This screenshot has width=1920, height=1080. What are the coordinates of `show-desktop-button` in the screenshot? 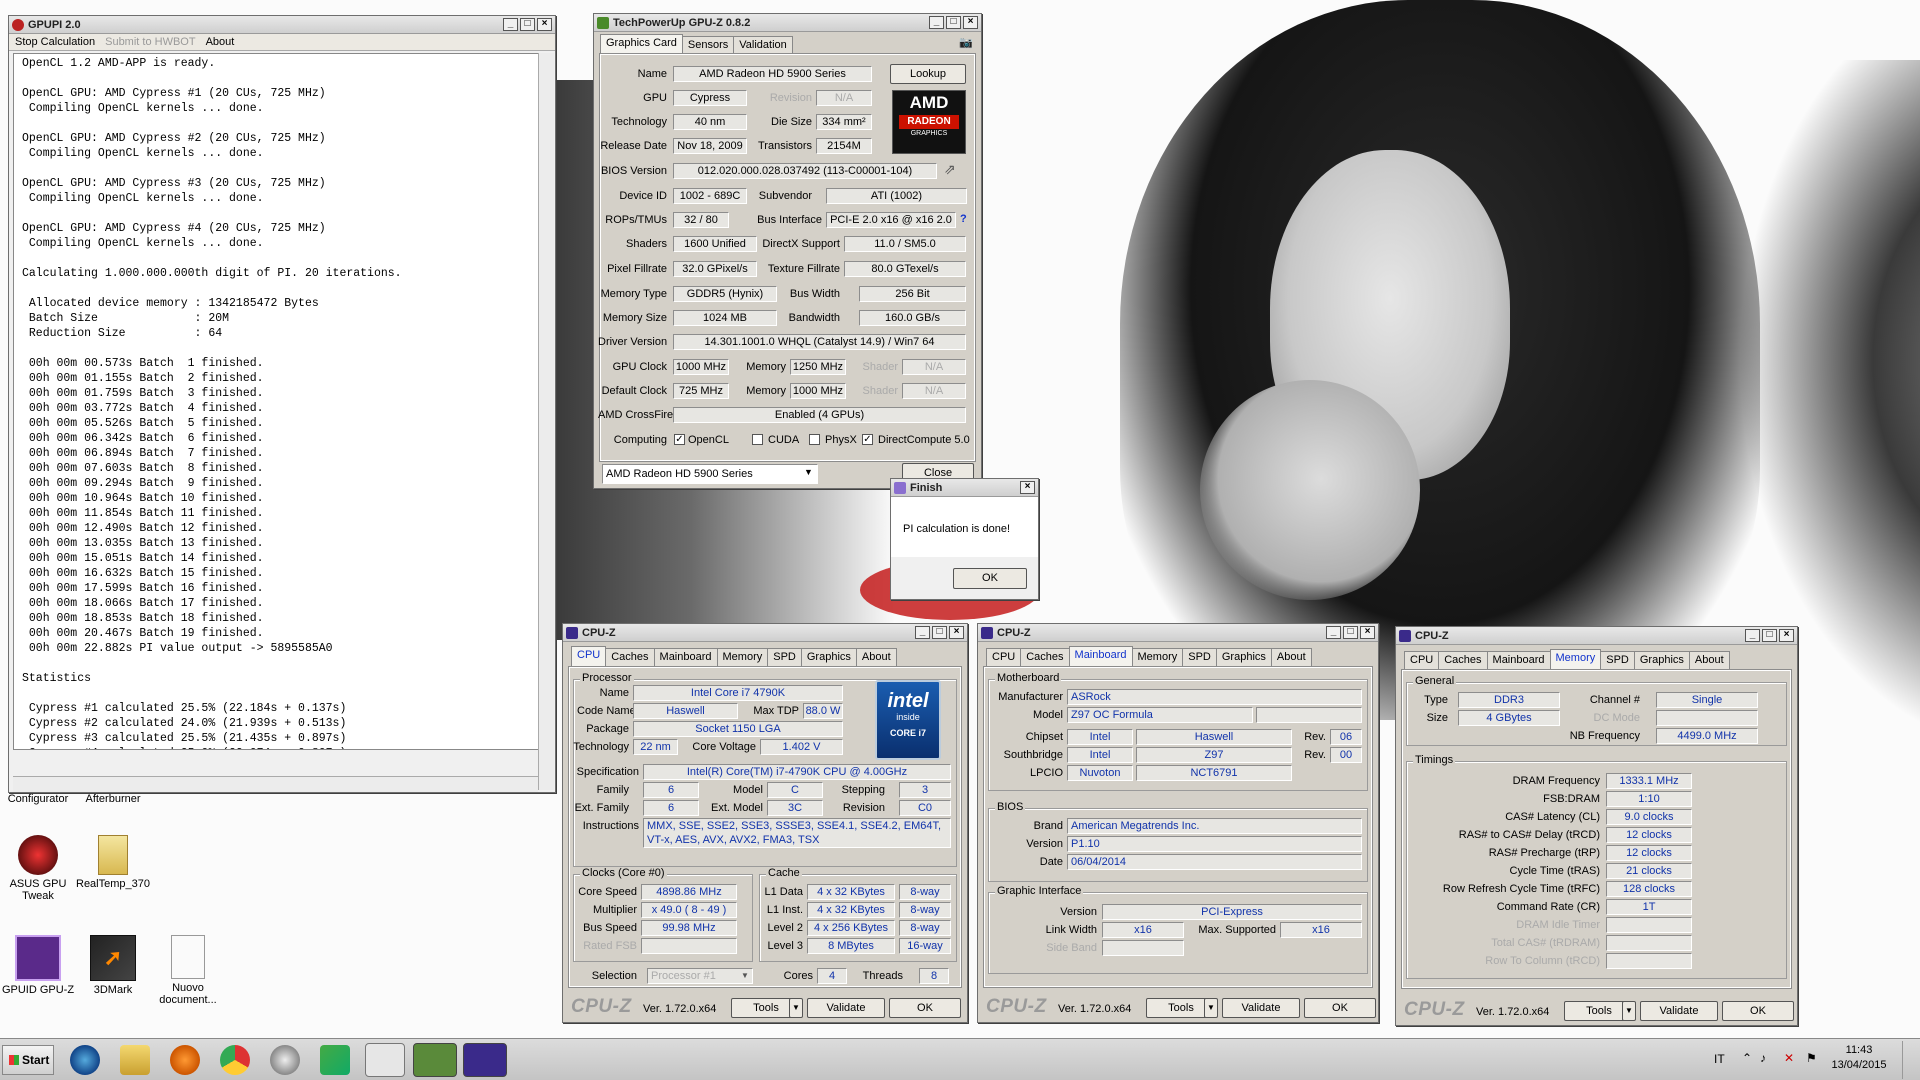 It's located at (1910, 1060).